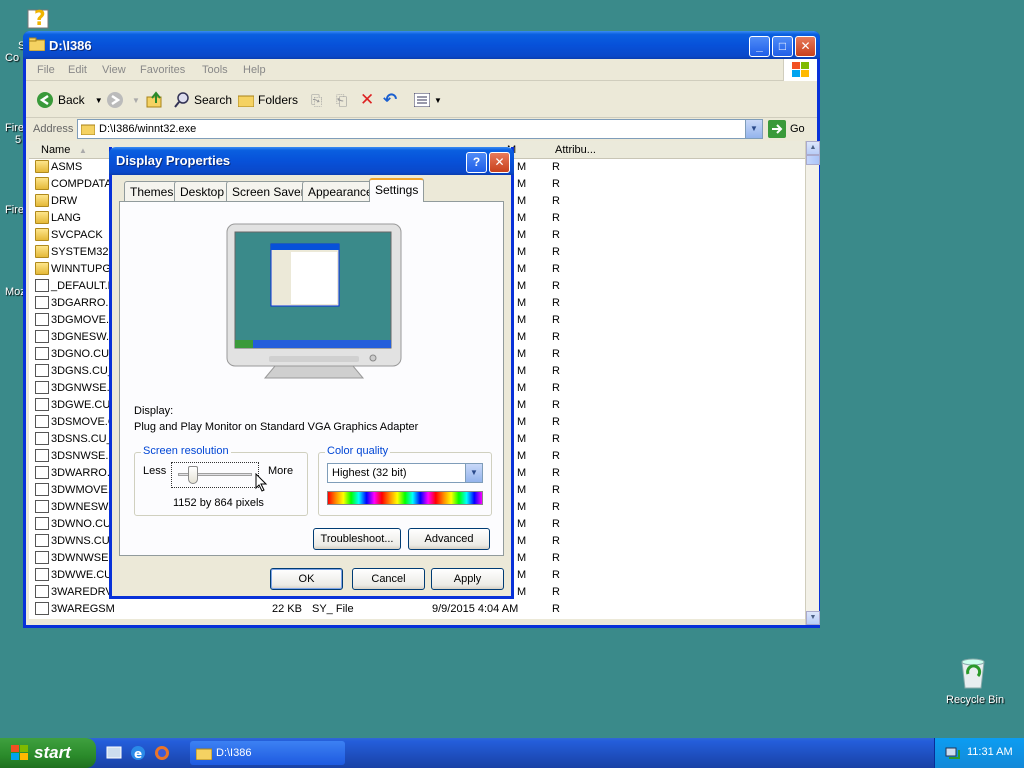  Describe the element at coordinates (421, 45) in the screenshot. I see `explorer-titlebar: D:\I386 _ □ ✕` at that location.